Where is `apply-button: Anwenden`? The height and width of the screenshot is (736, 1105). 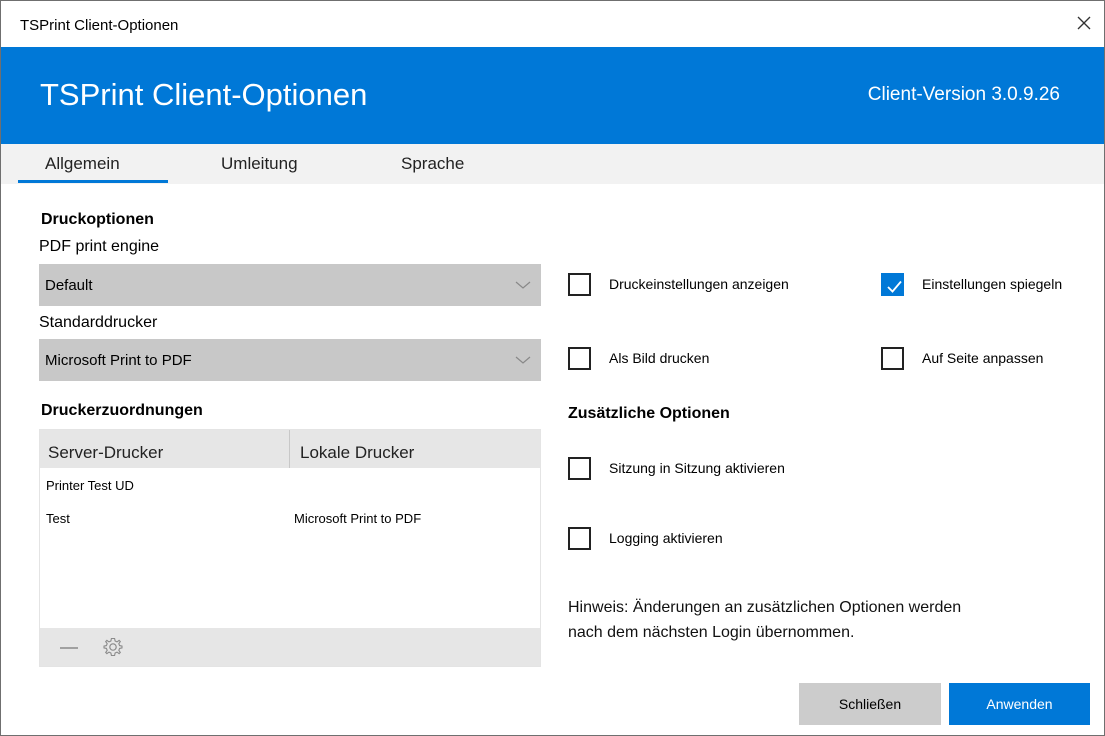 apply-button: Anwenden is located at coordinates (1019, 704).